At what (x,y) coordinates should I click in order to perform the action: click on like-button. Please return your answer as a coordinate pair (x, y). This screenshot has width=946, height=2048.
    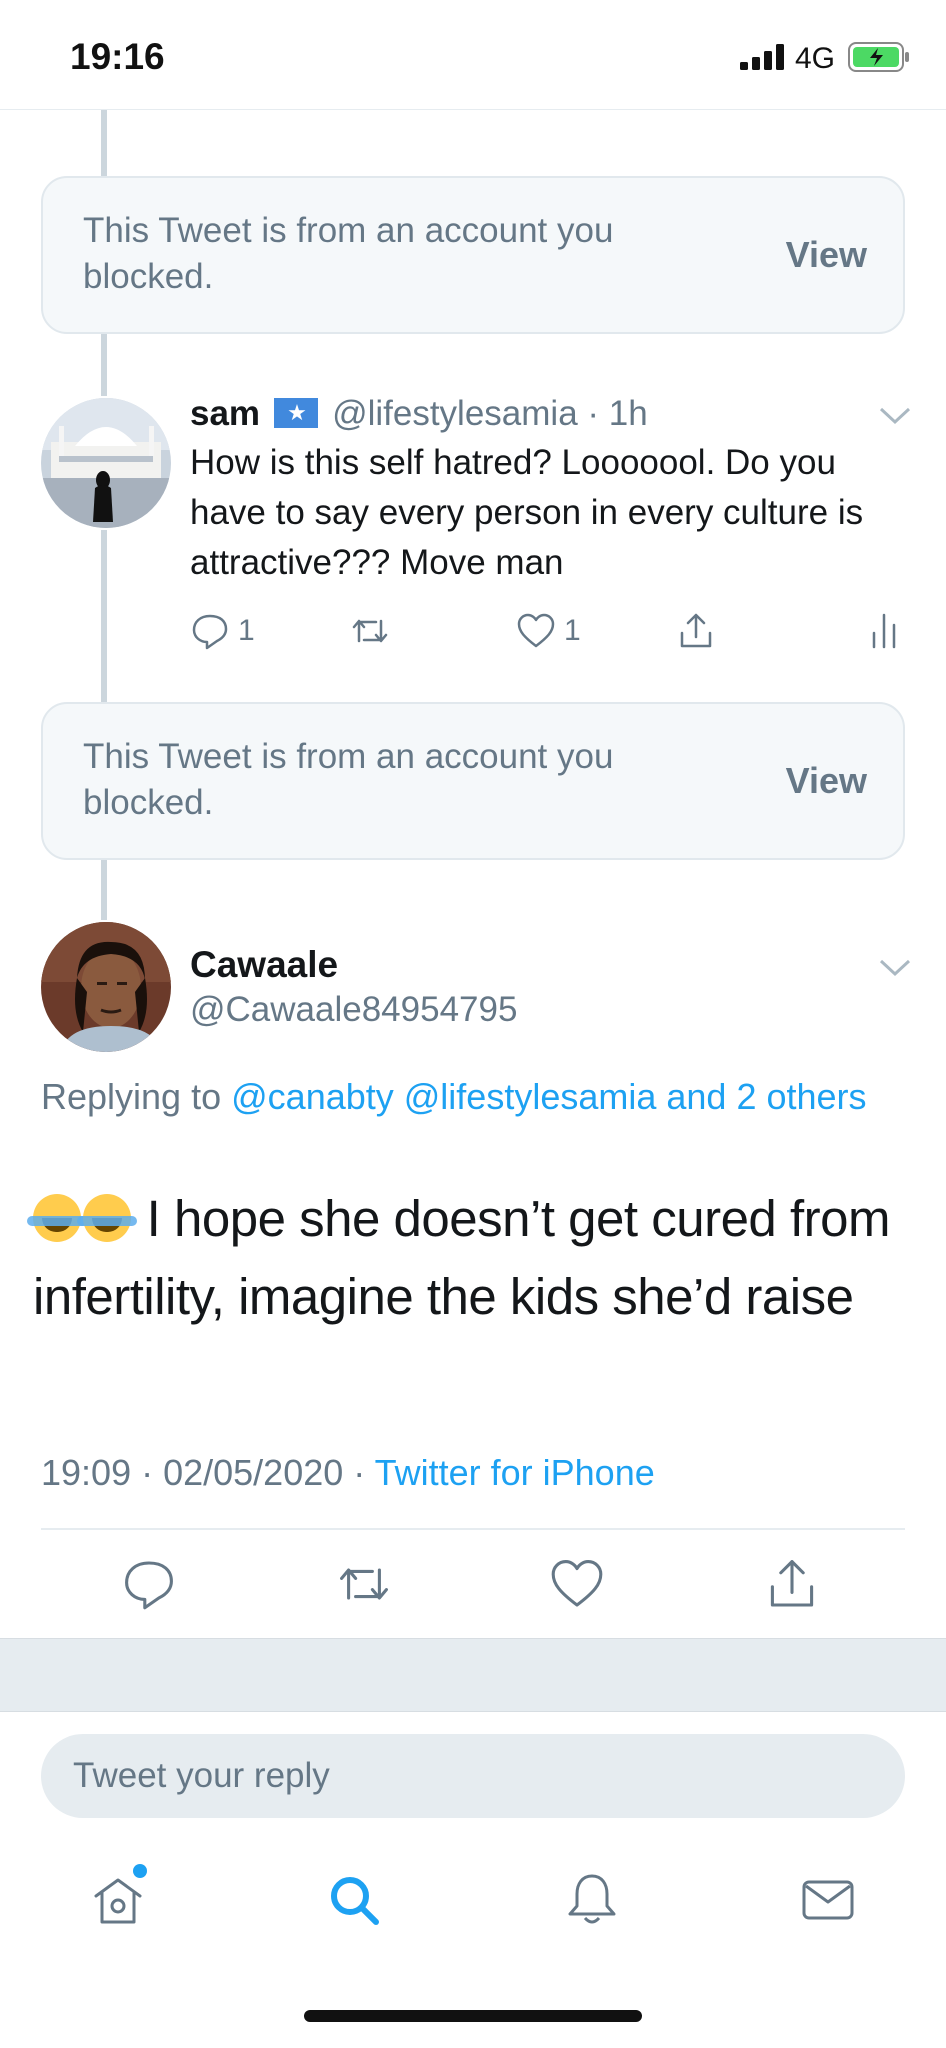
    Looking at the image, I should click on (577, 1584).